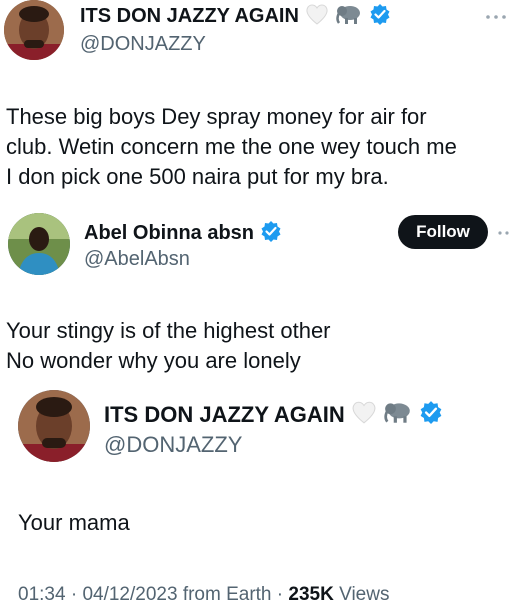  Describe the element at coordinates (197, 176) in the screenshot. I see `tweet1-text-line: I don pick one 500 naira put for my bra.` at that location.